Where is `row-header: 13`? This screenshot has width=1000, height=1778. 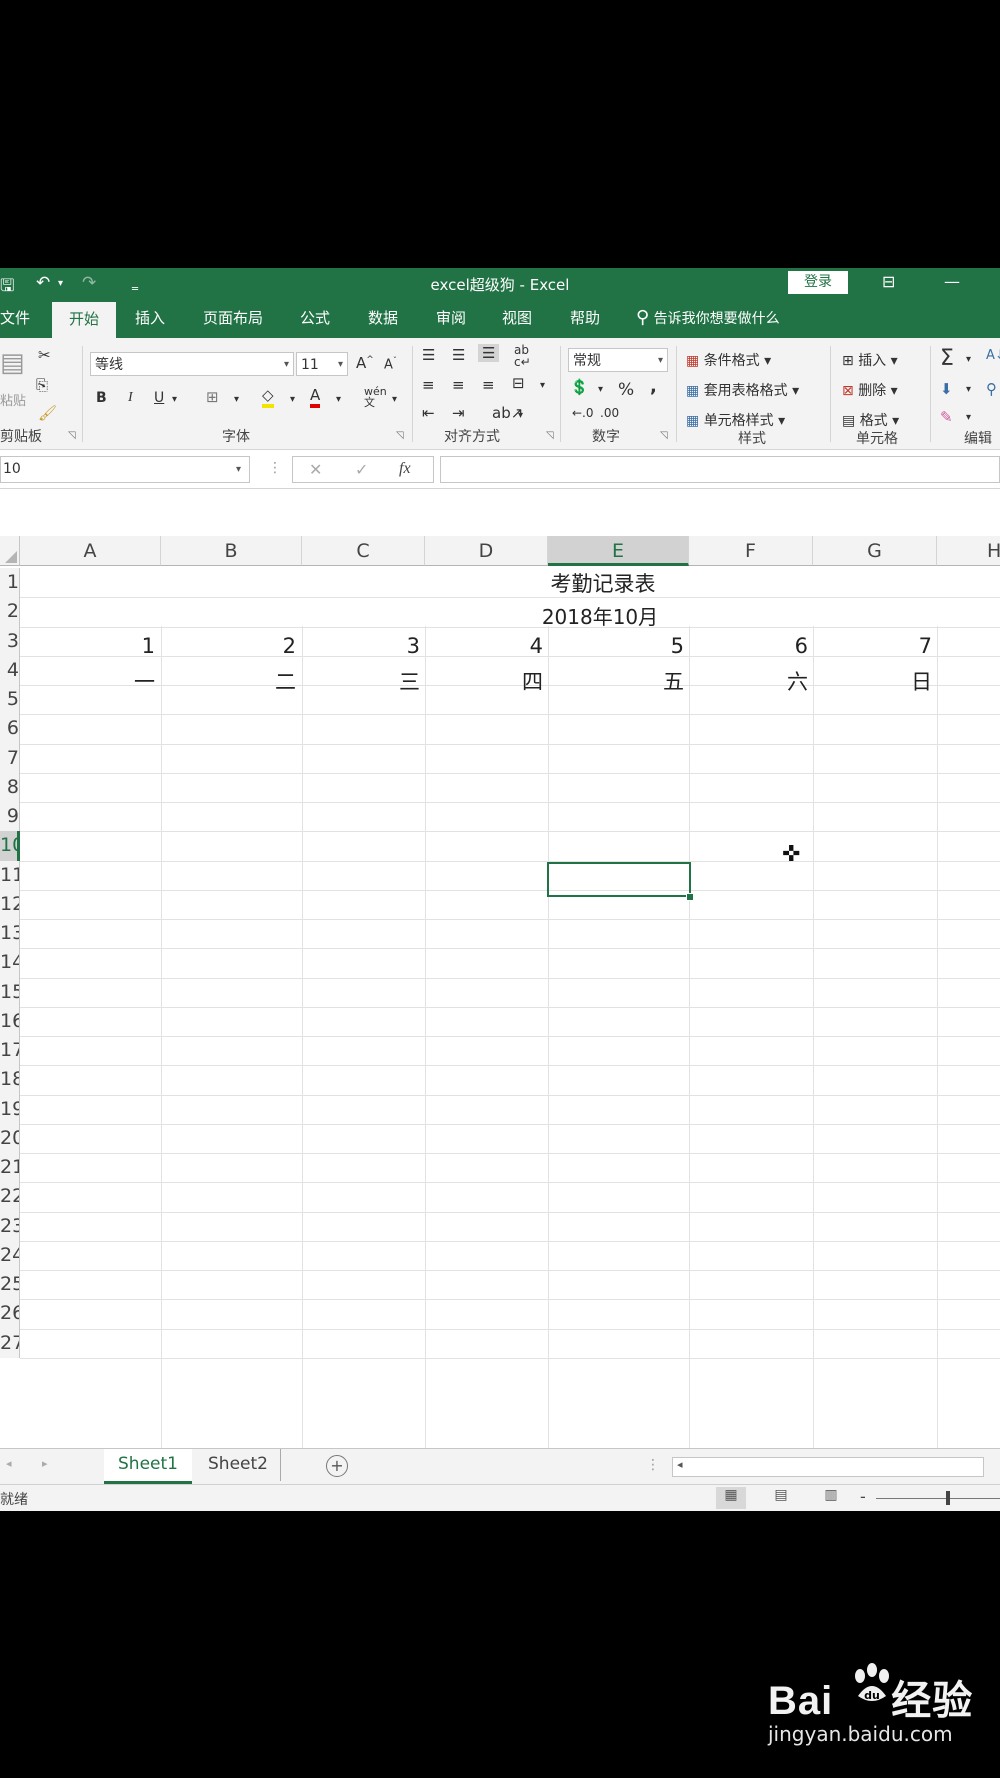 row-header: 13 is located at coordinates (10, 934).